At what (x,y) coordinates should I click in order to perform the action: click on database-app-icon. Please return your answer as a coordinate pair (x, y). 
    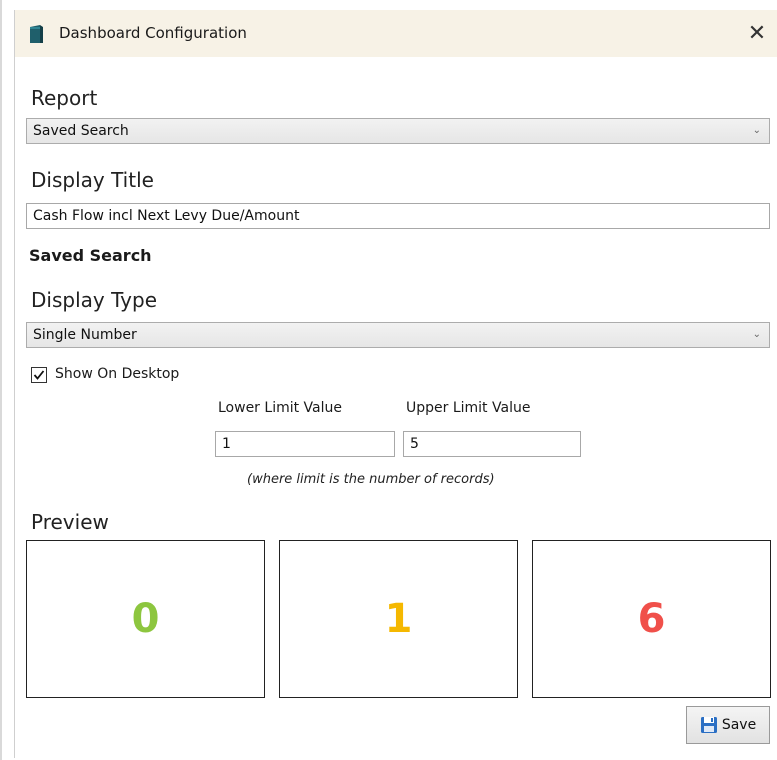
    Looking at the image, I should click on (36, 34).